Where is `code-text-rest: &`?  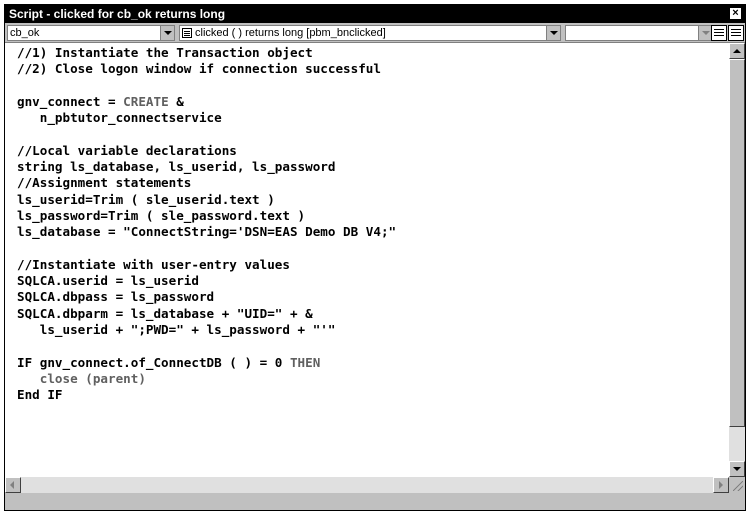 code-text-rest: & is located at coordinates (176, 101).